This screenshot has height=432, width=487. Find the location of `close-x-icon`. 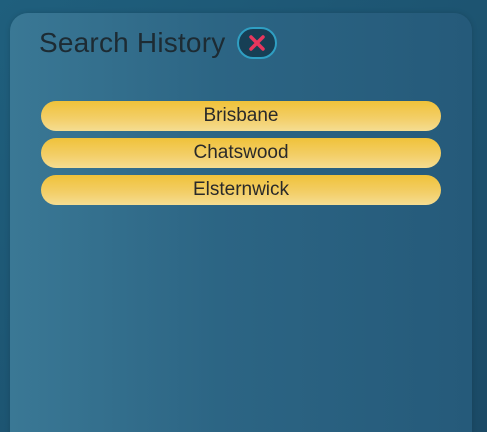

close-x-icon is located at coordinates (257, 43).